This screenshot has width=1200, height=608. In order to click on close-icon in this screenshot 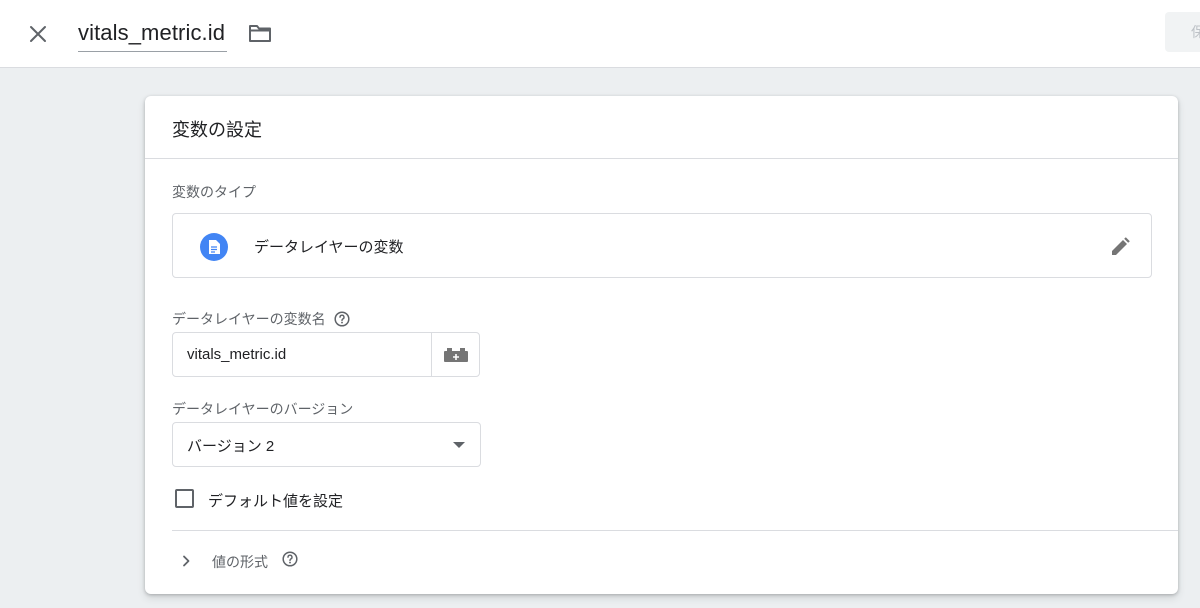, I will do `click(38, 34)`.